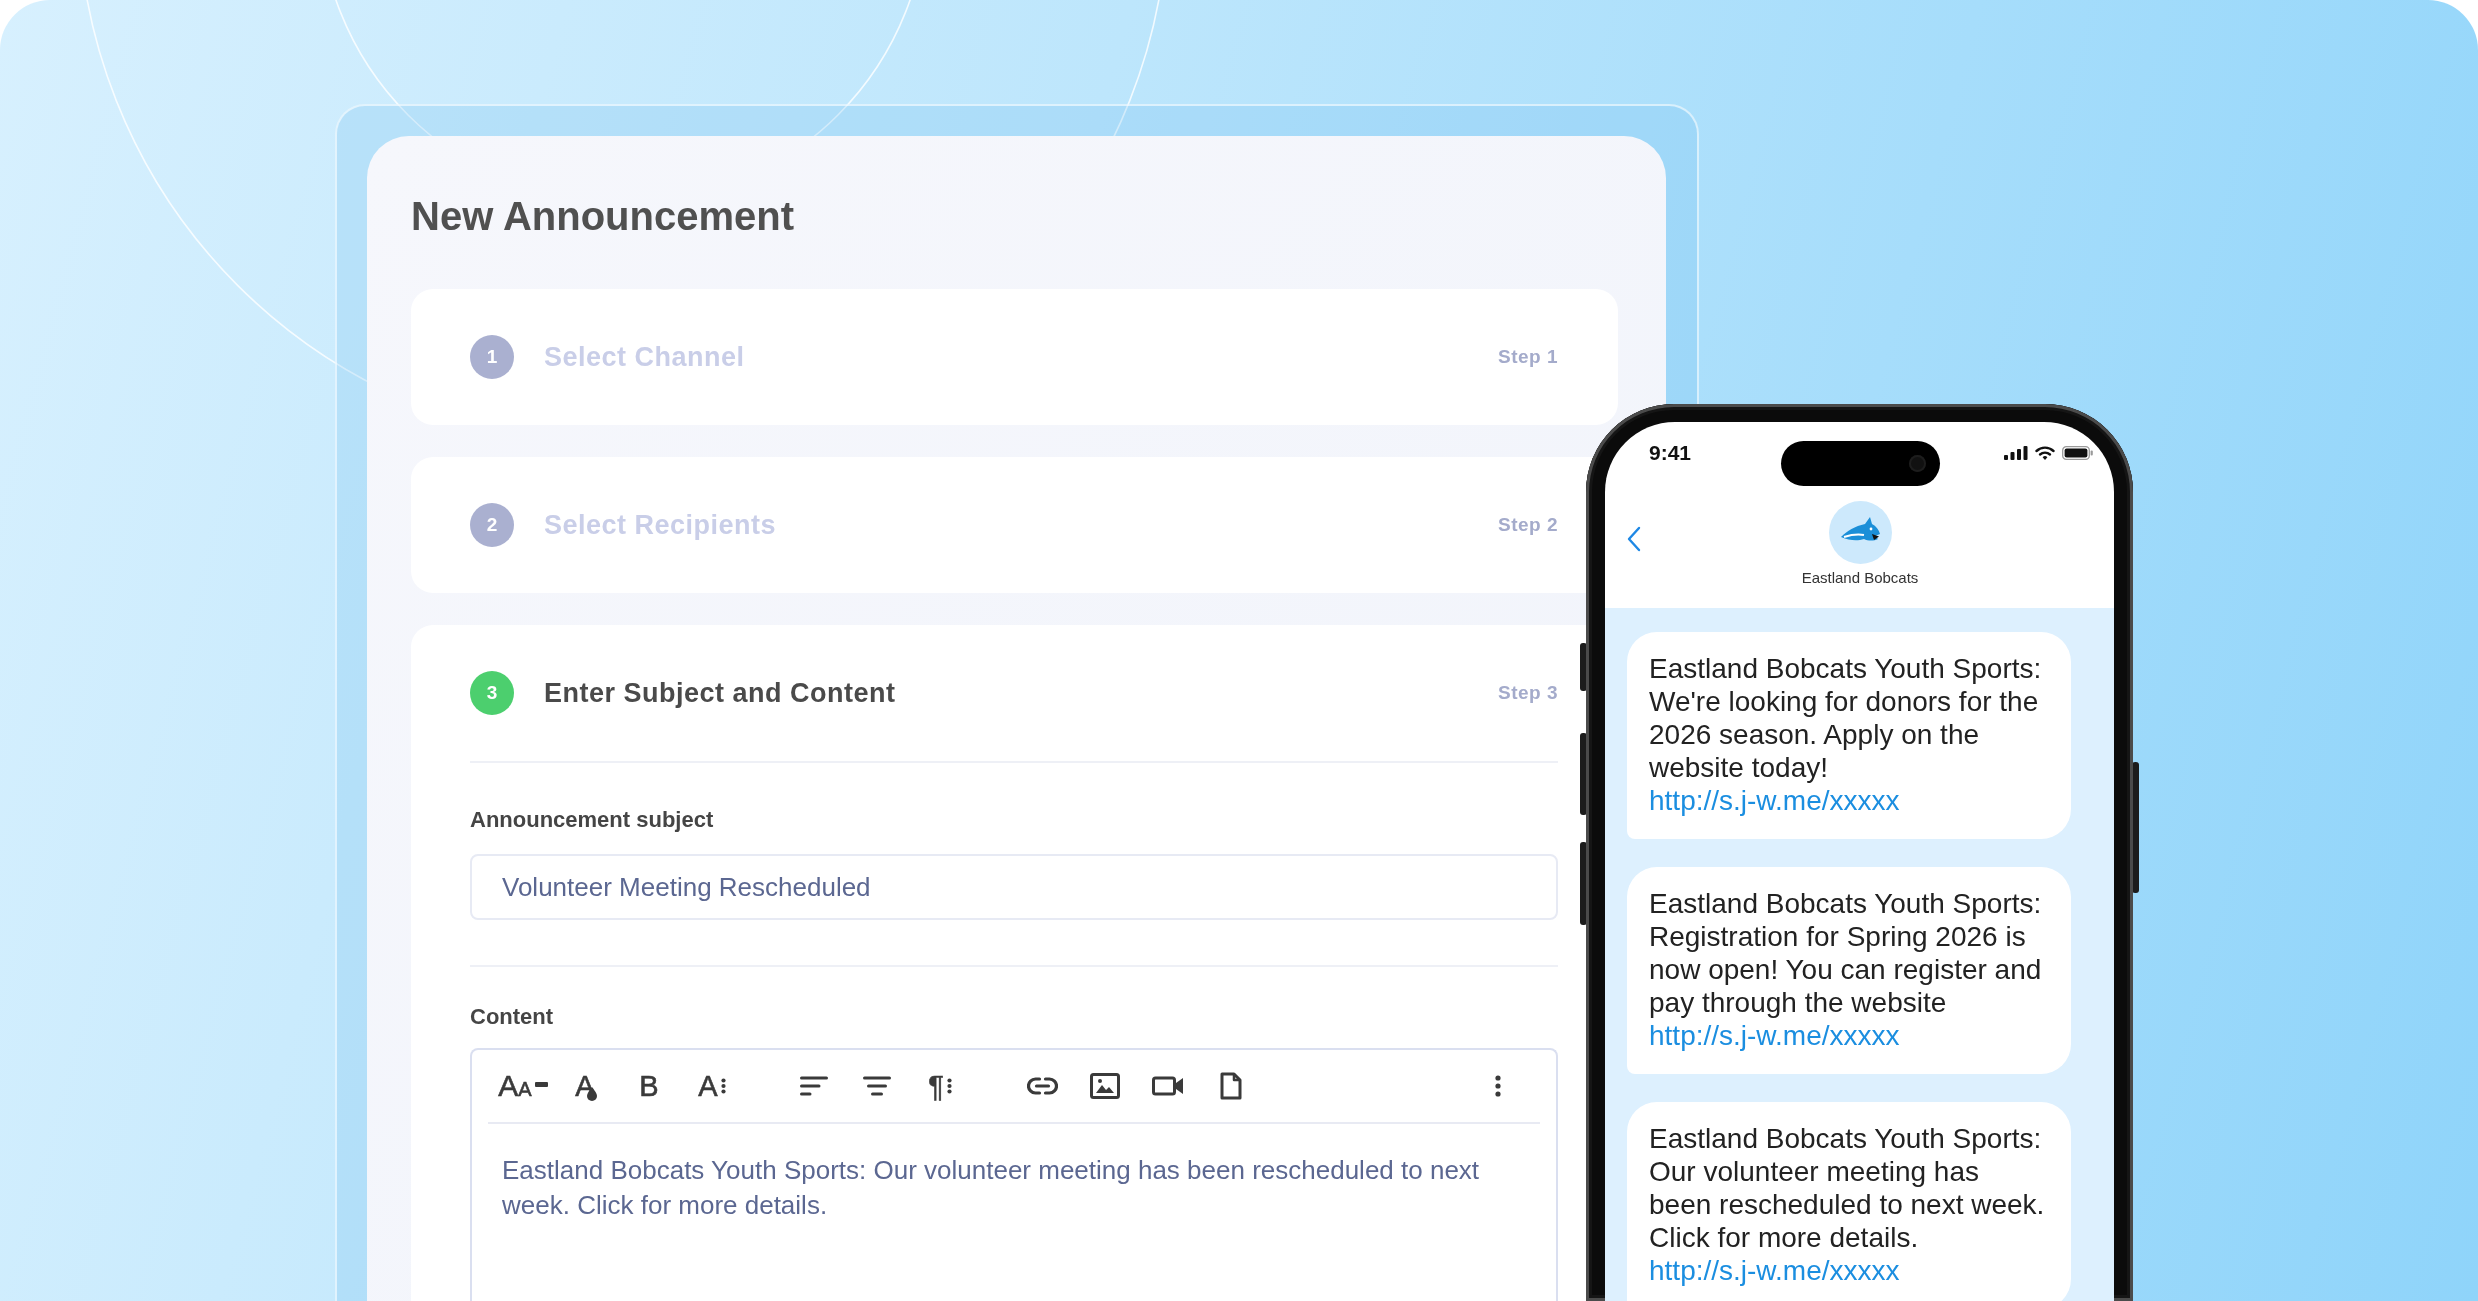 The width and height of the screenshot is (2478, 1301). I want to click on page-title: New Announcement, so click(602, 216).